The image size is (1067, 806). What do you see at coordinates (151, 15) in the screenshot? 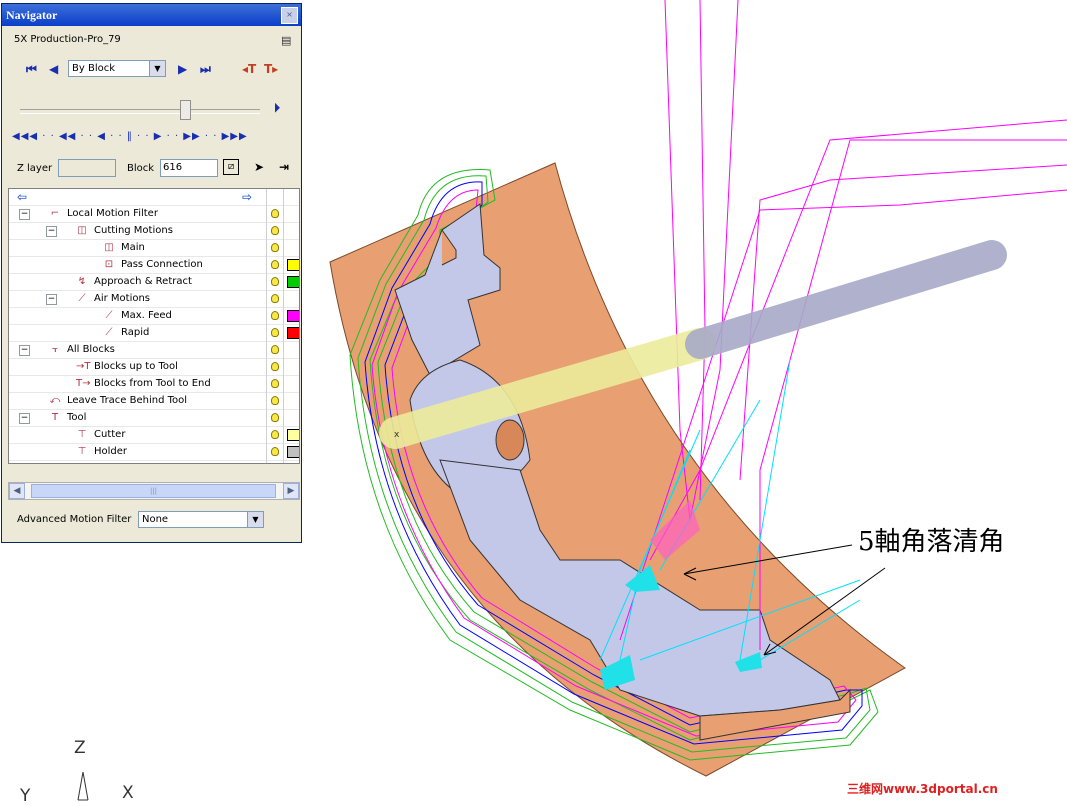
I see `navigator-titlebar: Navigator ×` at bounding box center [151, 15].